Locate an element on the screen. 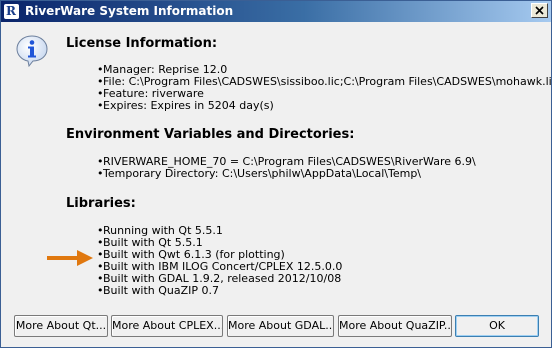 This screenshot has width=552, height=348. close-button is located at coordinates (539, 10).